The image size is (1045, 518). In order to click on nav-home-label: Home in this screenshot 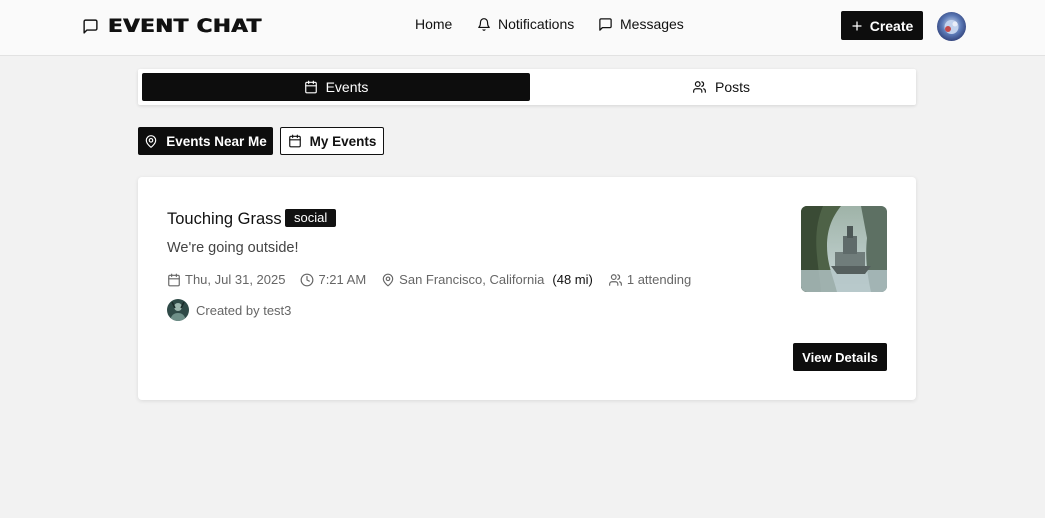, I will do `click(434, 24)`.